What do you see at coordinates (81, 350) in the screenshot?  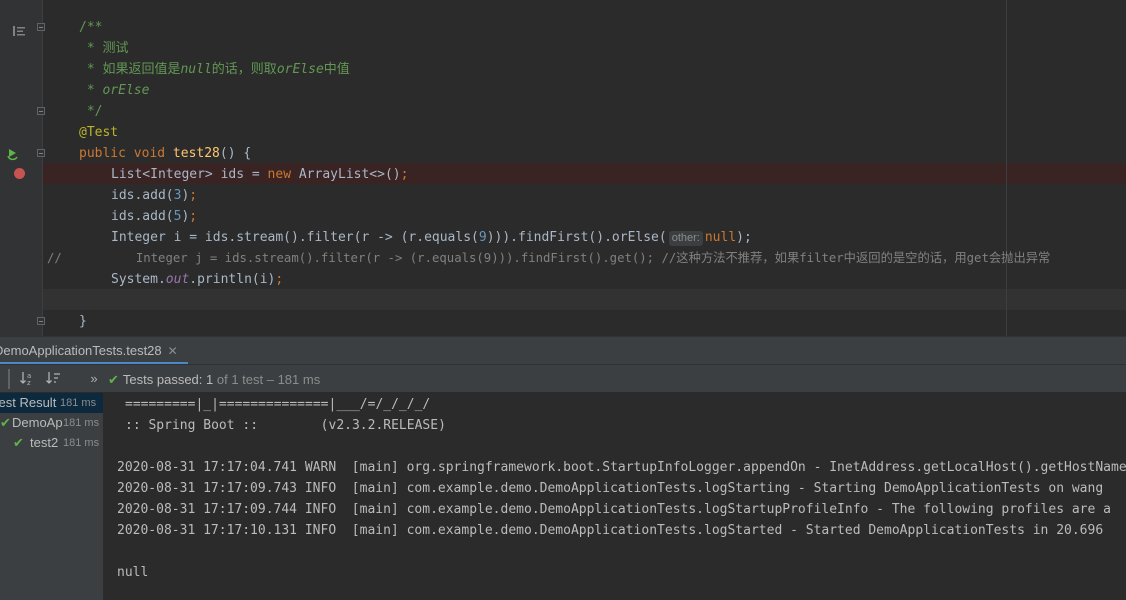 I see `run-tab-label: DemoApplicationTests.test28` at bounding box center [81, 350].